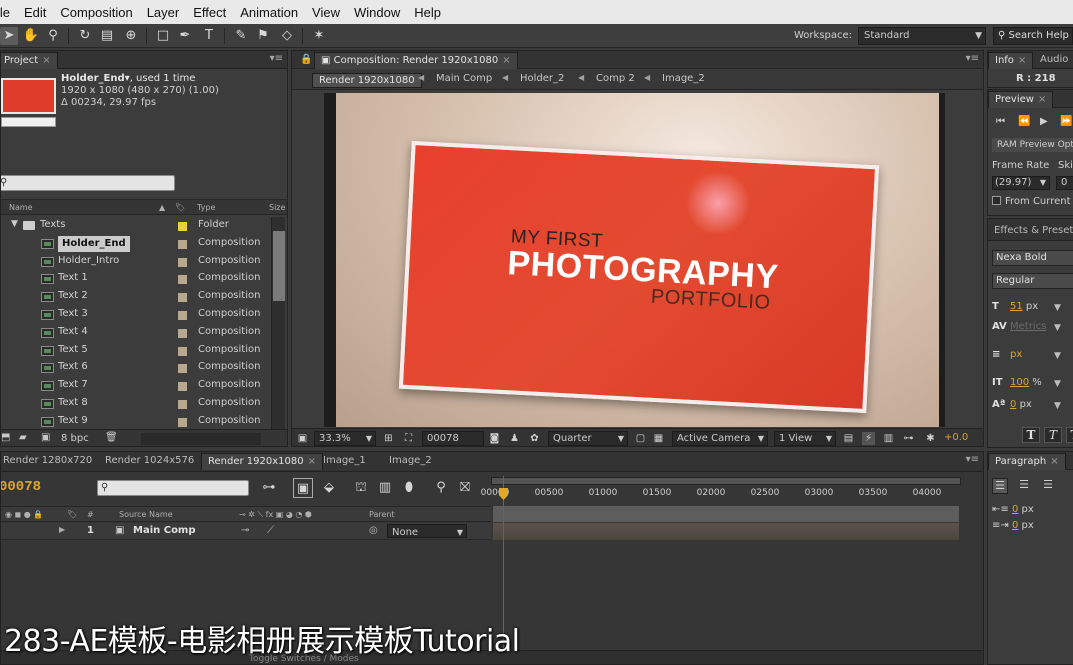  What do you see at coordinates (163, 12) in the screenshot?
I see `menu-layer: Layer` at bounding box center [163, 12].